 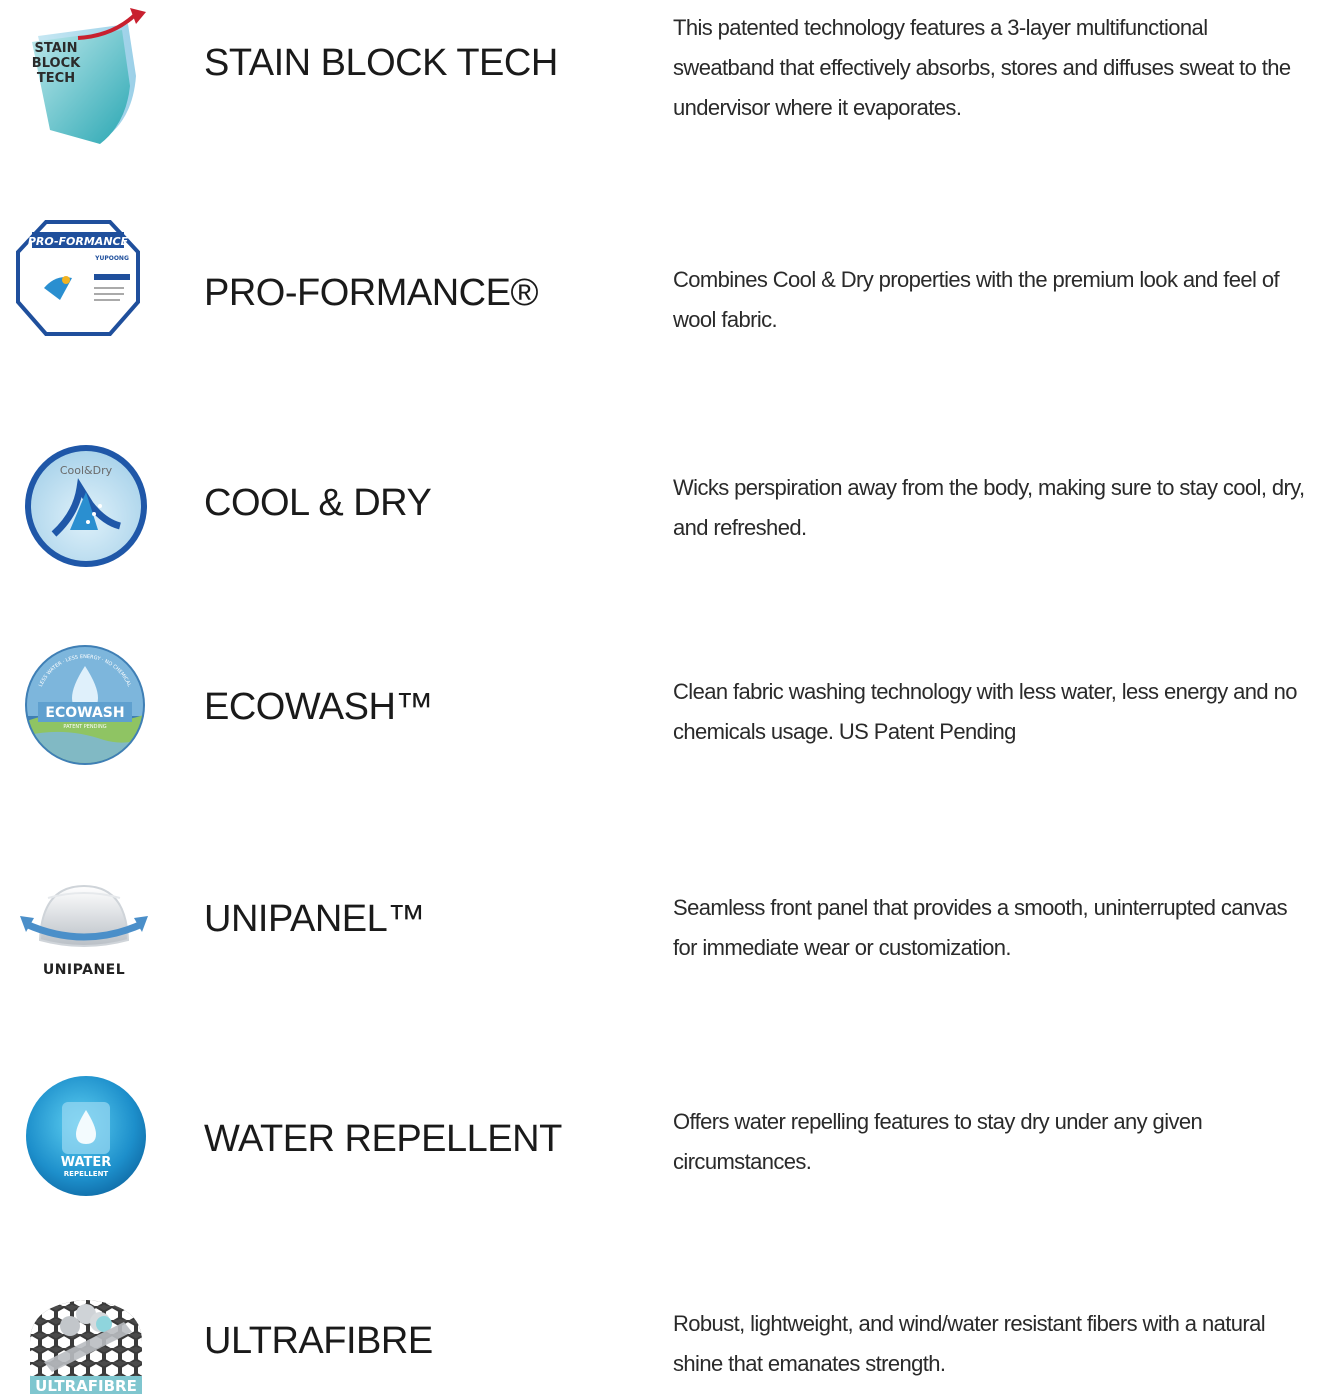 I want to click on water-repellent-logo-icon: WATER REPELLENT, so click(x=86, y=1136).